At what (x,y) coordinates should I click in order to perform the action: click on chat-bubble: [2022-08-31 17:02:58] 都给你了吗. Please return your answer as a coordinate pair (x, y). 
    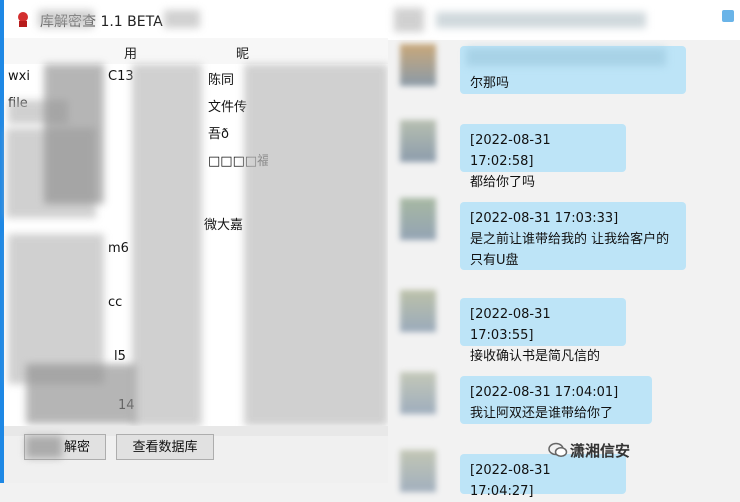
    Looking at the image, I should click on (543, 157).